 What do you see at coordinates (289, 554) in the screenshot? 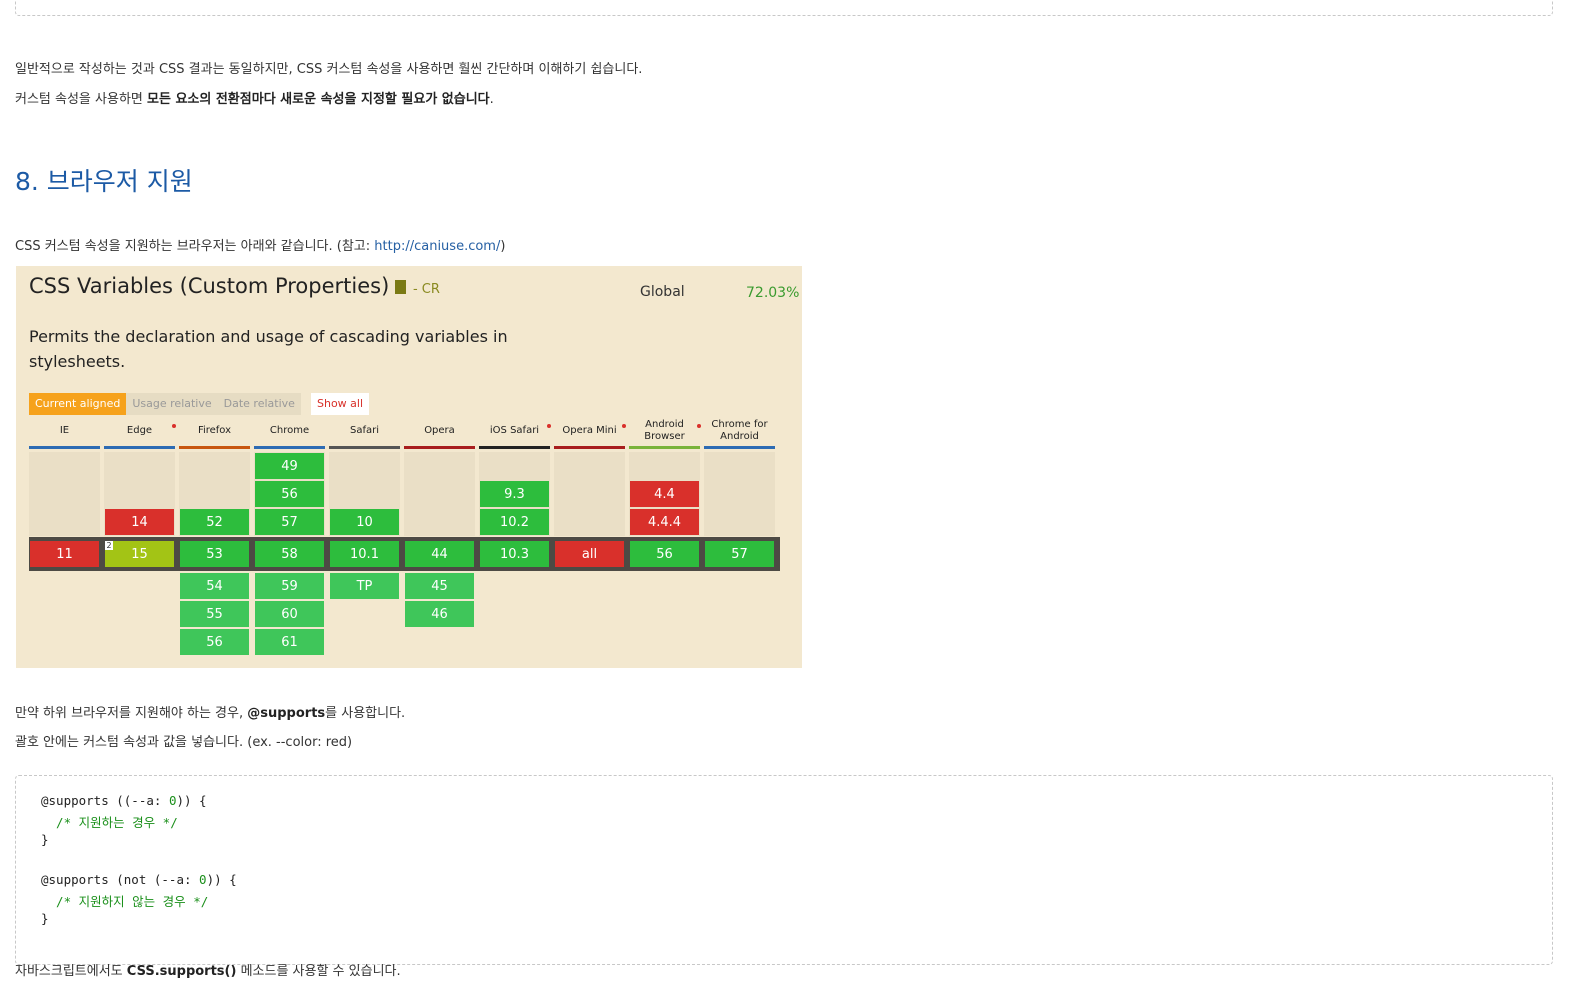
I see `current-version-cell: 58` at bounding box center [289, 554].